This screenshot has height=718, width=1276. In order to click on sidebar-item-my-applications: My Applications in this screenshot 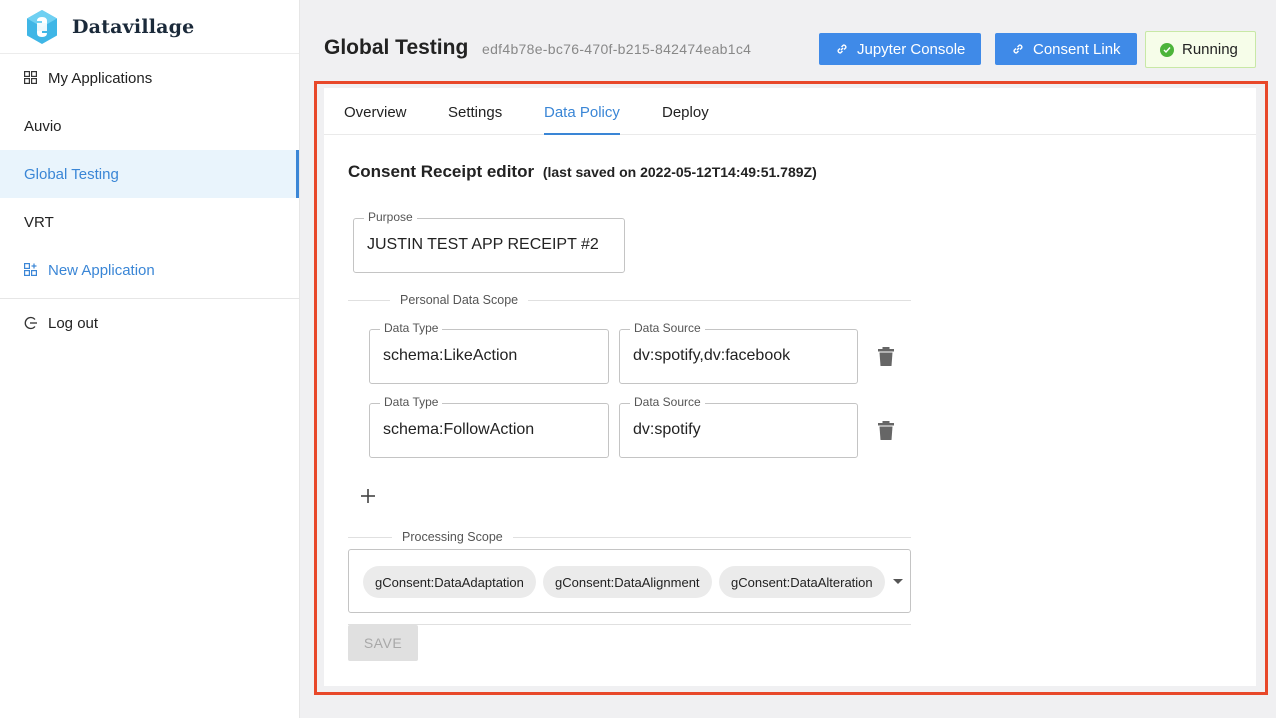, I will do `click(149, 78)`.